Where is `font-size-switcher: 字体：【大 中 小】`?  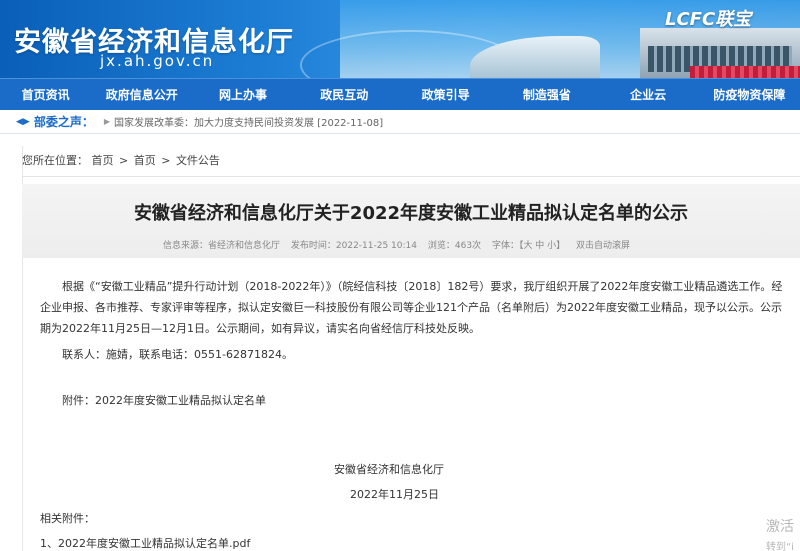
font-size-switcher: 字体：【大 中 小】 is located at coordinates (528, 246).